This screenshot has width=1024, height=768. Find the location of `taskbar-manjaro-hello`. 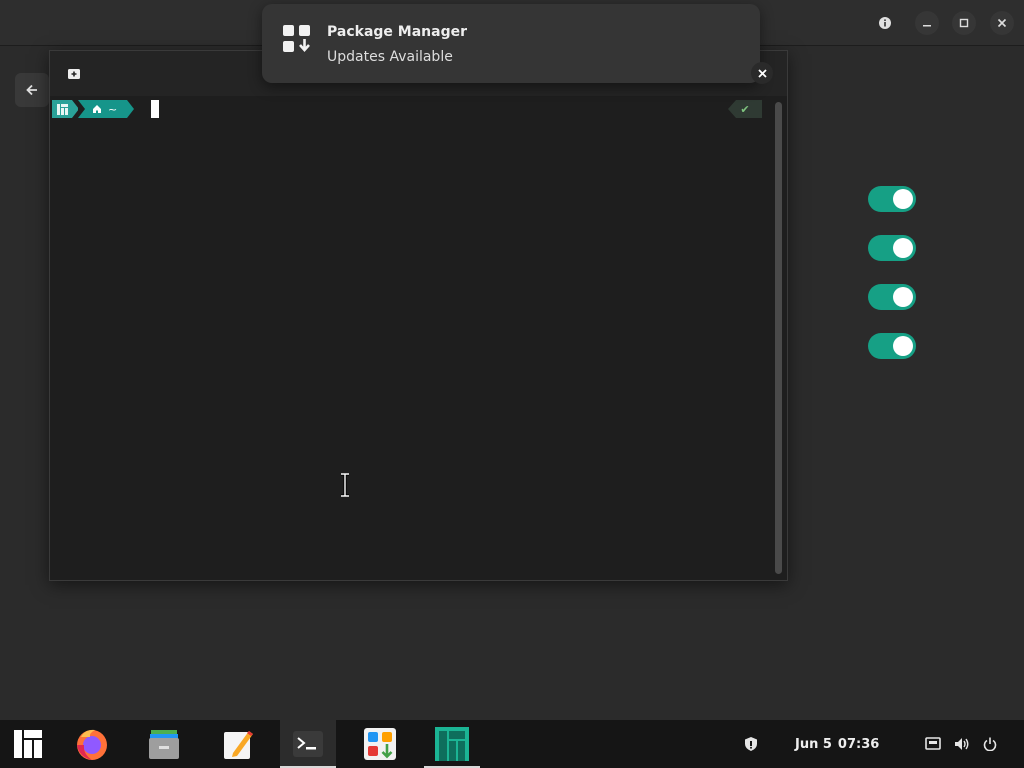

taskbar-manjaro-hello is located at coordinates (452, 744).